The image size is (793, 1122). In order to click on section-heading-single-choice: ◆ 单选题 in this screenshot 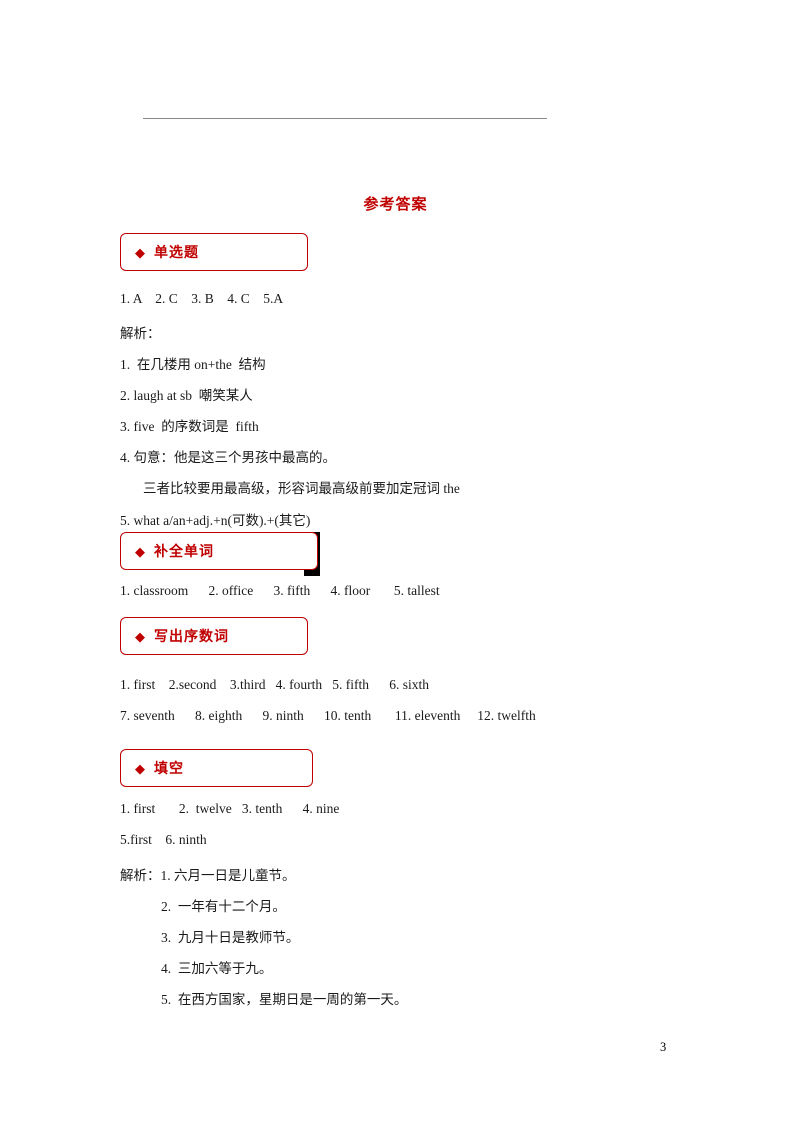, I will do `click(214, 252)`.